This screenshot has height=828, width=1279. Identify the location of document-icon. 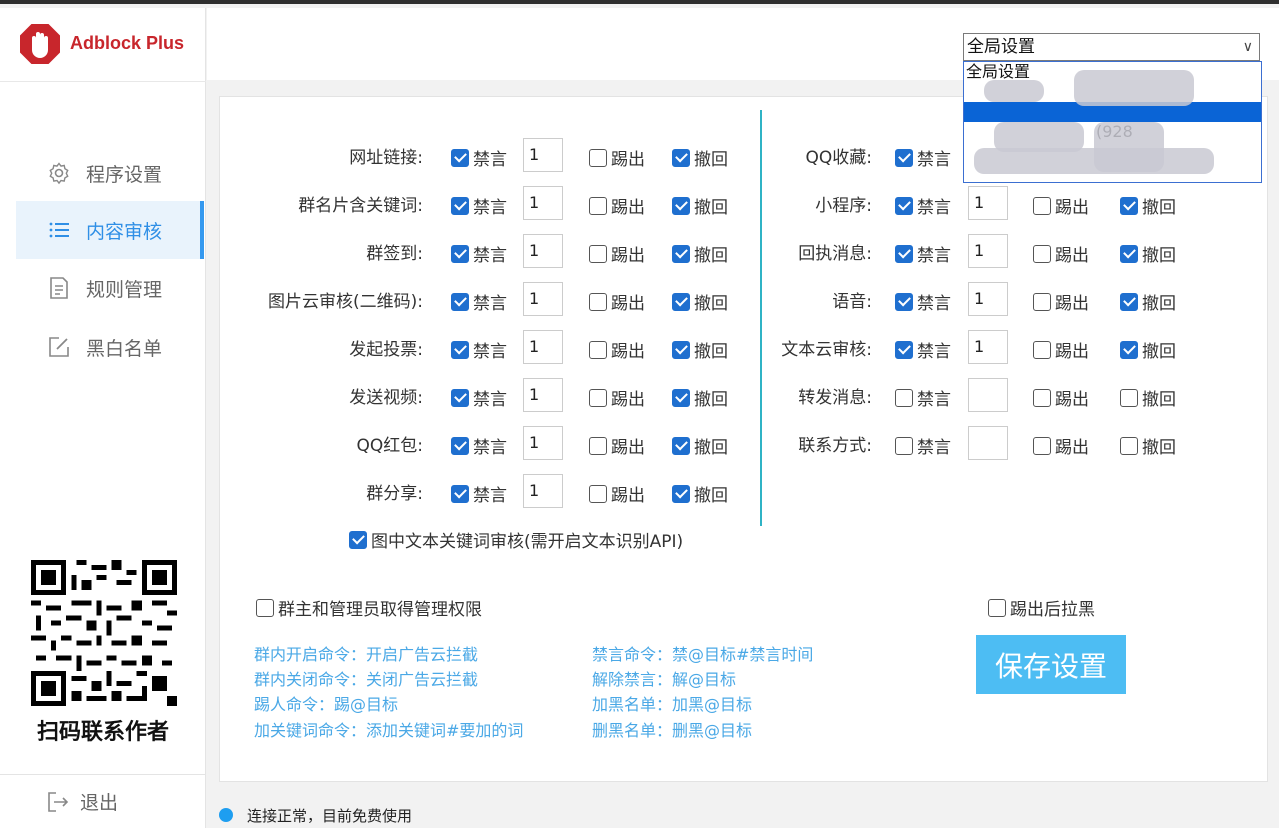
(59, 288).